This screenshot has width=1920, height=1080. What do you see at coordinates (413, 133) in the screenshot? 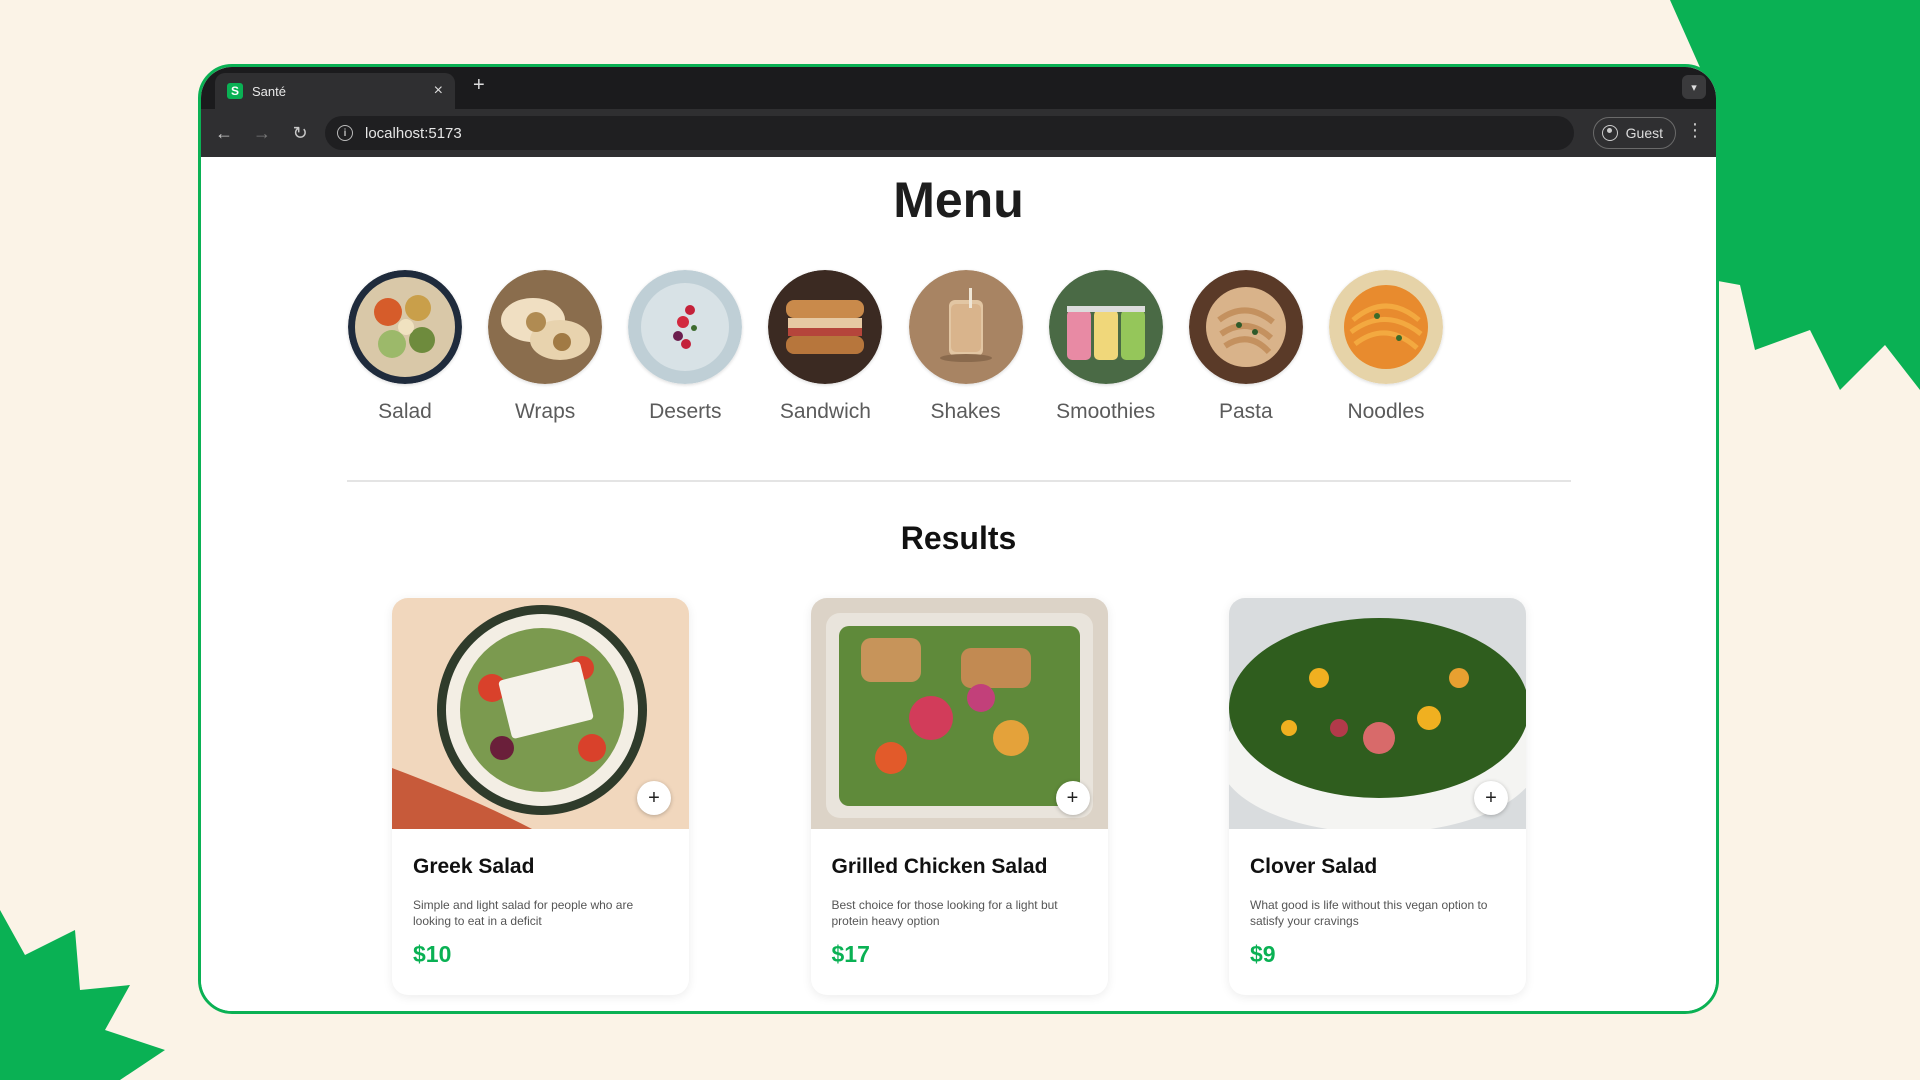
I see `url-text: localhost:5173` at bounding box center [413, 133].